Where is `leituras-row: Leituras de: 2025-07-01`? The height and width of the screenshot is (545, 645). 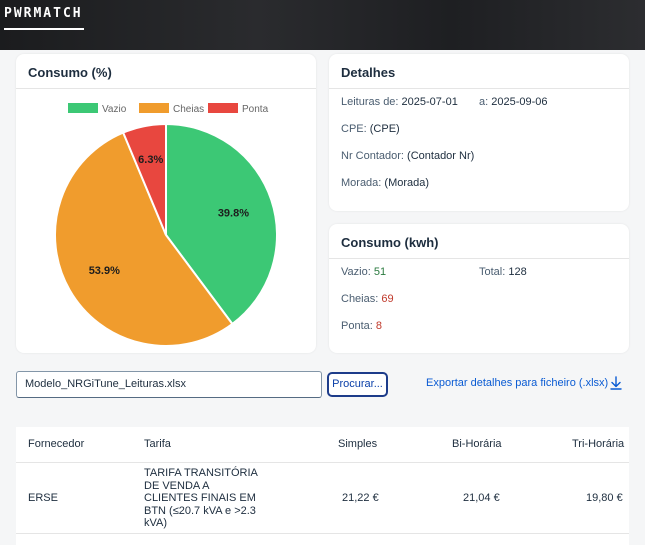 leituras-row: Leituras de: 2025-07-01 is located at coordinates (399, 102).